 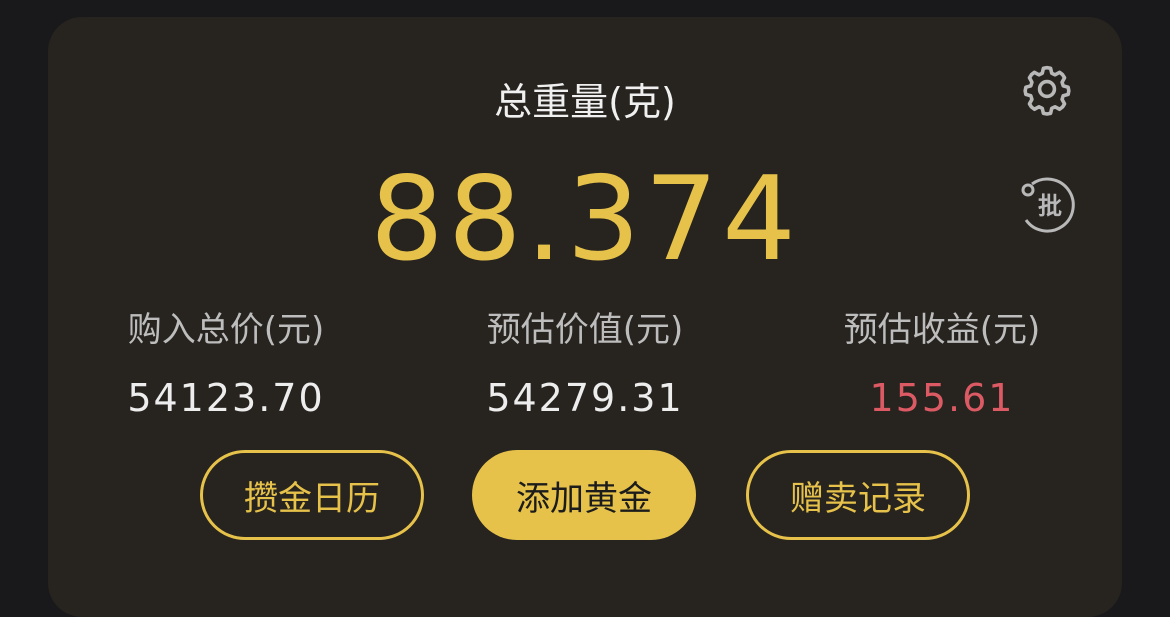 I want to click on total-weight-title: 总重量(克), so click(x=585, y=102).